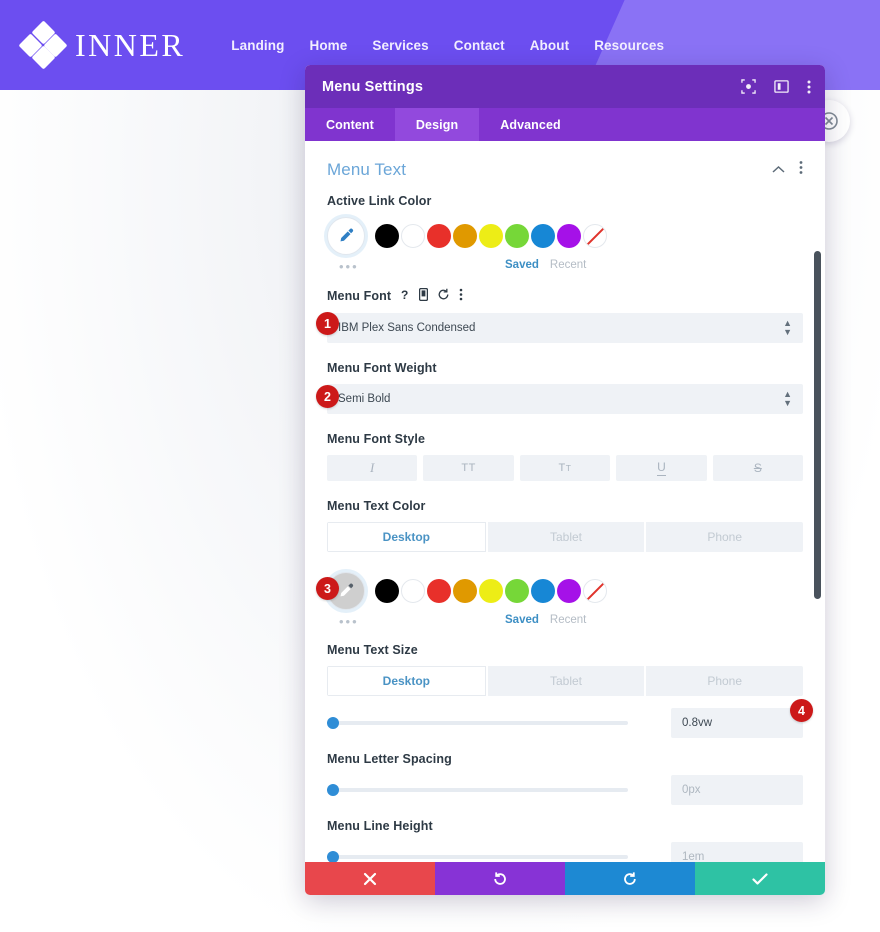  I want to click on underline-button: U, so click(661, 468).